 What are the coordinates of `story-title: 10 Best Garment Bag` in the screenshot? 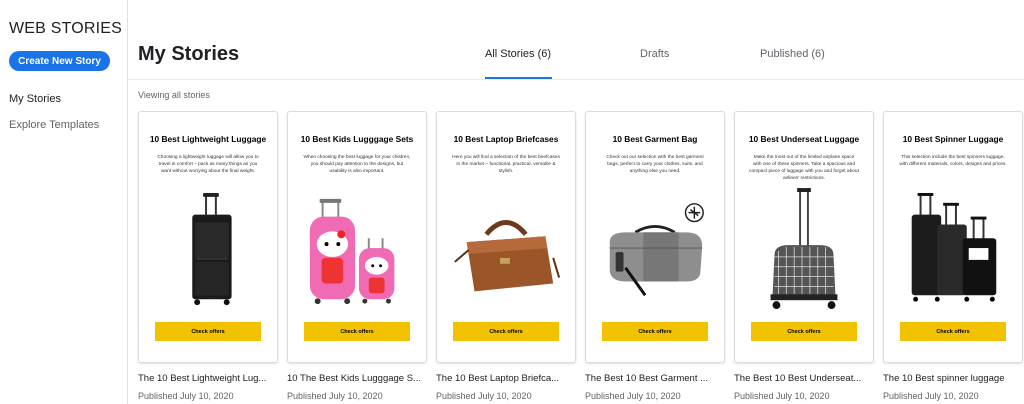 It's located at (655, 139).